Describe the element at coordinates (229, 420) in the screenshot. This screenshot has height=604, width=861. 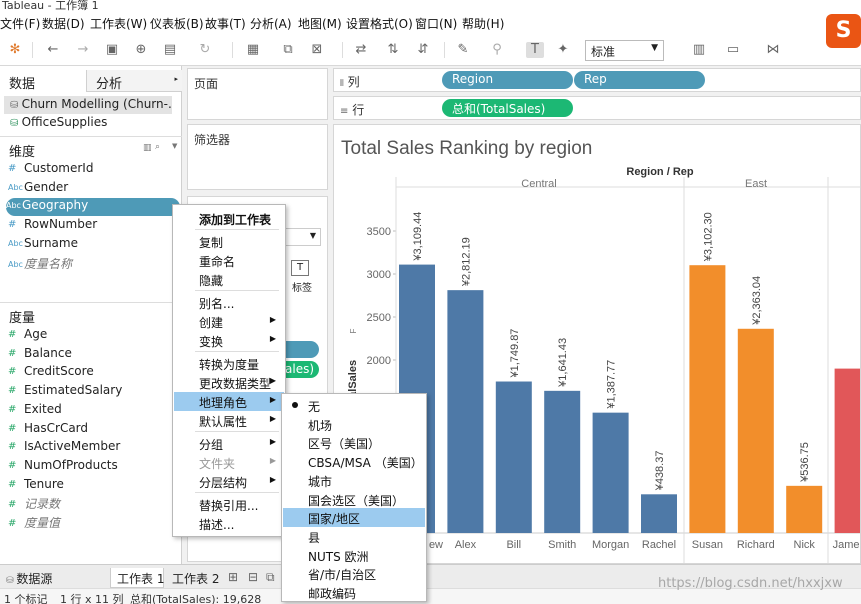
I see `context-menu-item: 默认属性 ▶` at that location.